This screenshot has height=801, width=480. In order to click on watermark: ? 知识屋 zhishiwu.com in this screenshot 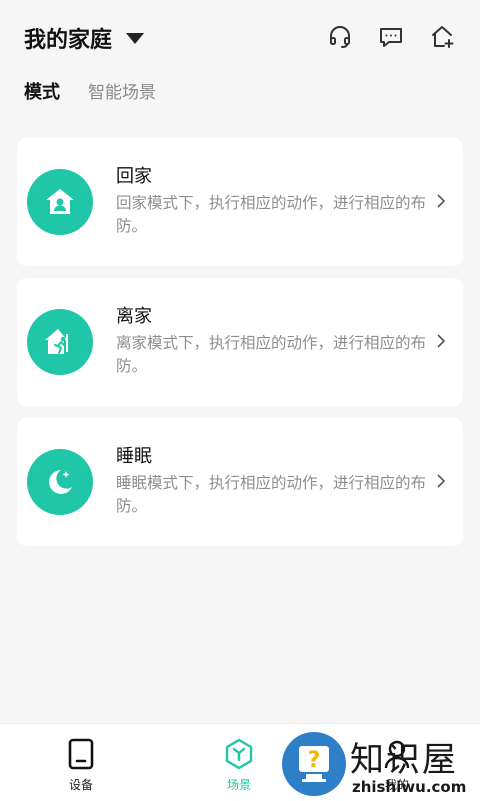, I will do `click(381, 765)`.